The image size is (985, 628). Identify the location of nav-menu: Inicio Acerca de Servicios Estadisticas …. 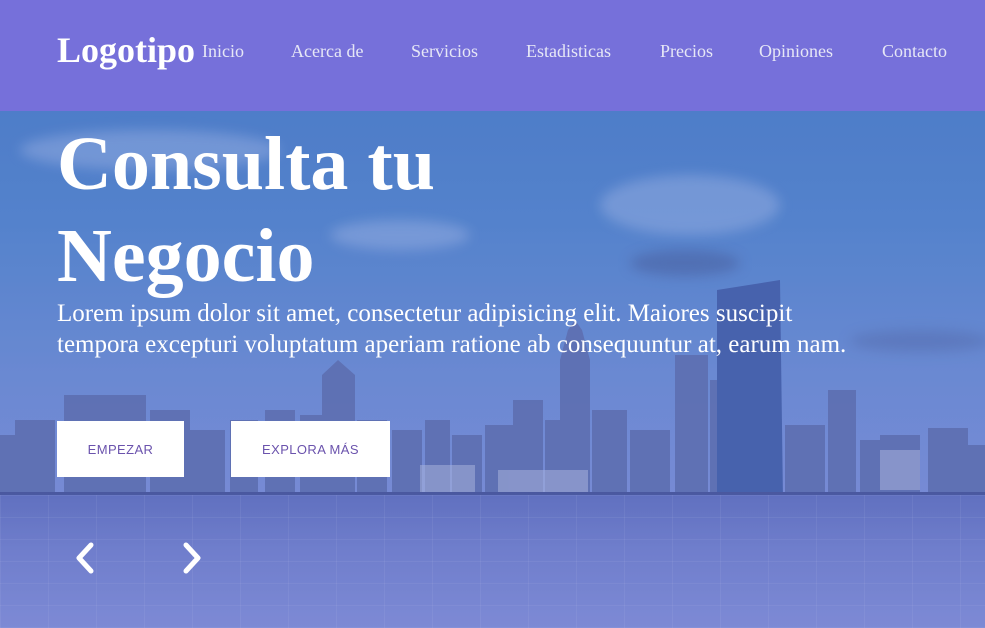
(492, 51).